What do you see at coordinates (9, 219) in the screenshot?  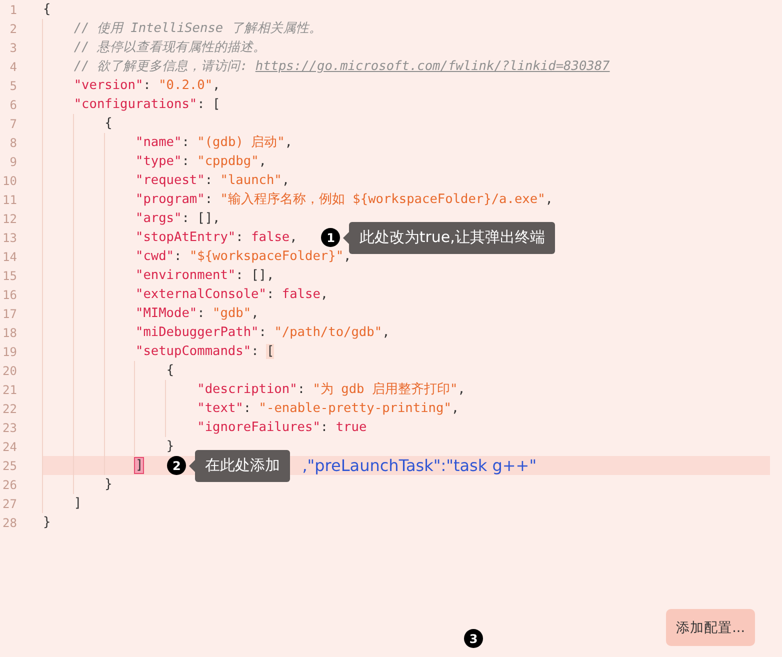 I see `line-number: 12` at bounding box center [9, 219].